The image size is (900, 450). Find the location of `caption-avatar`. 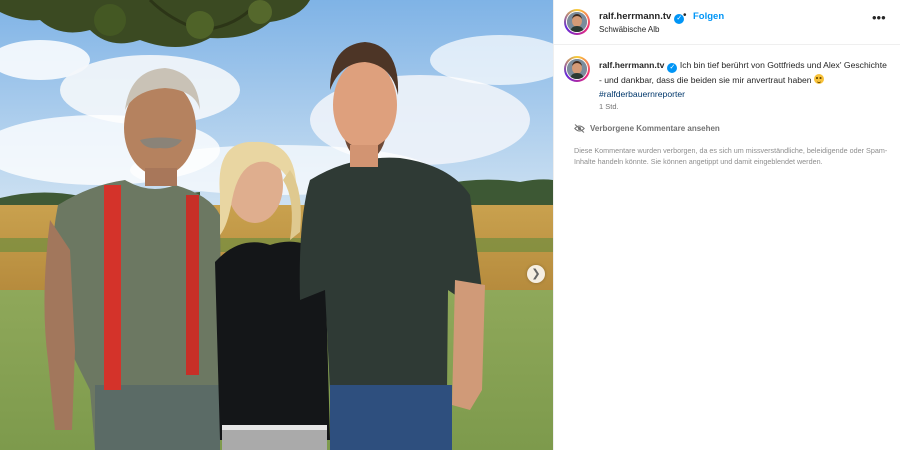

caption-avatar is located at coordinates (577, 69).